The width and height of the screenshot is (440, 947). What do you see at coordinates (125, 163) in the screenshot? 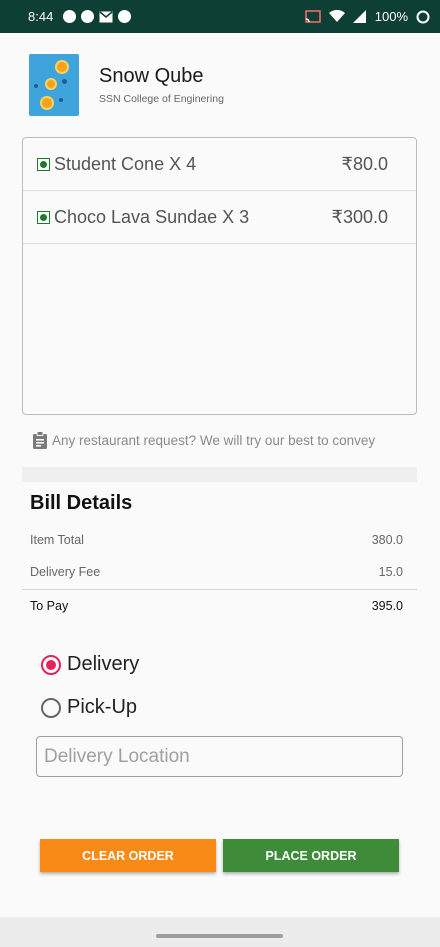
I see `cart-item-name: Student Cone X 4` at bounding box center [125, 163].